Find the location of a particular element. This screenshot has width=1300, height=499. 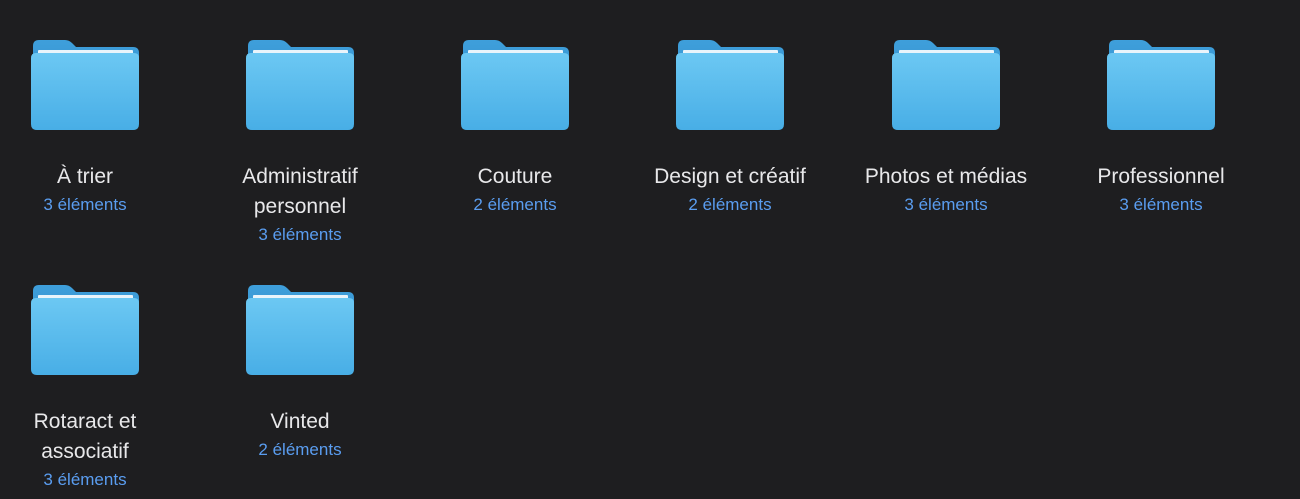

folder-item-professionnel: Professionnel 3 éléments is located at coordinates (1161, 130).